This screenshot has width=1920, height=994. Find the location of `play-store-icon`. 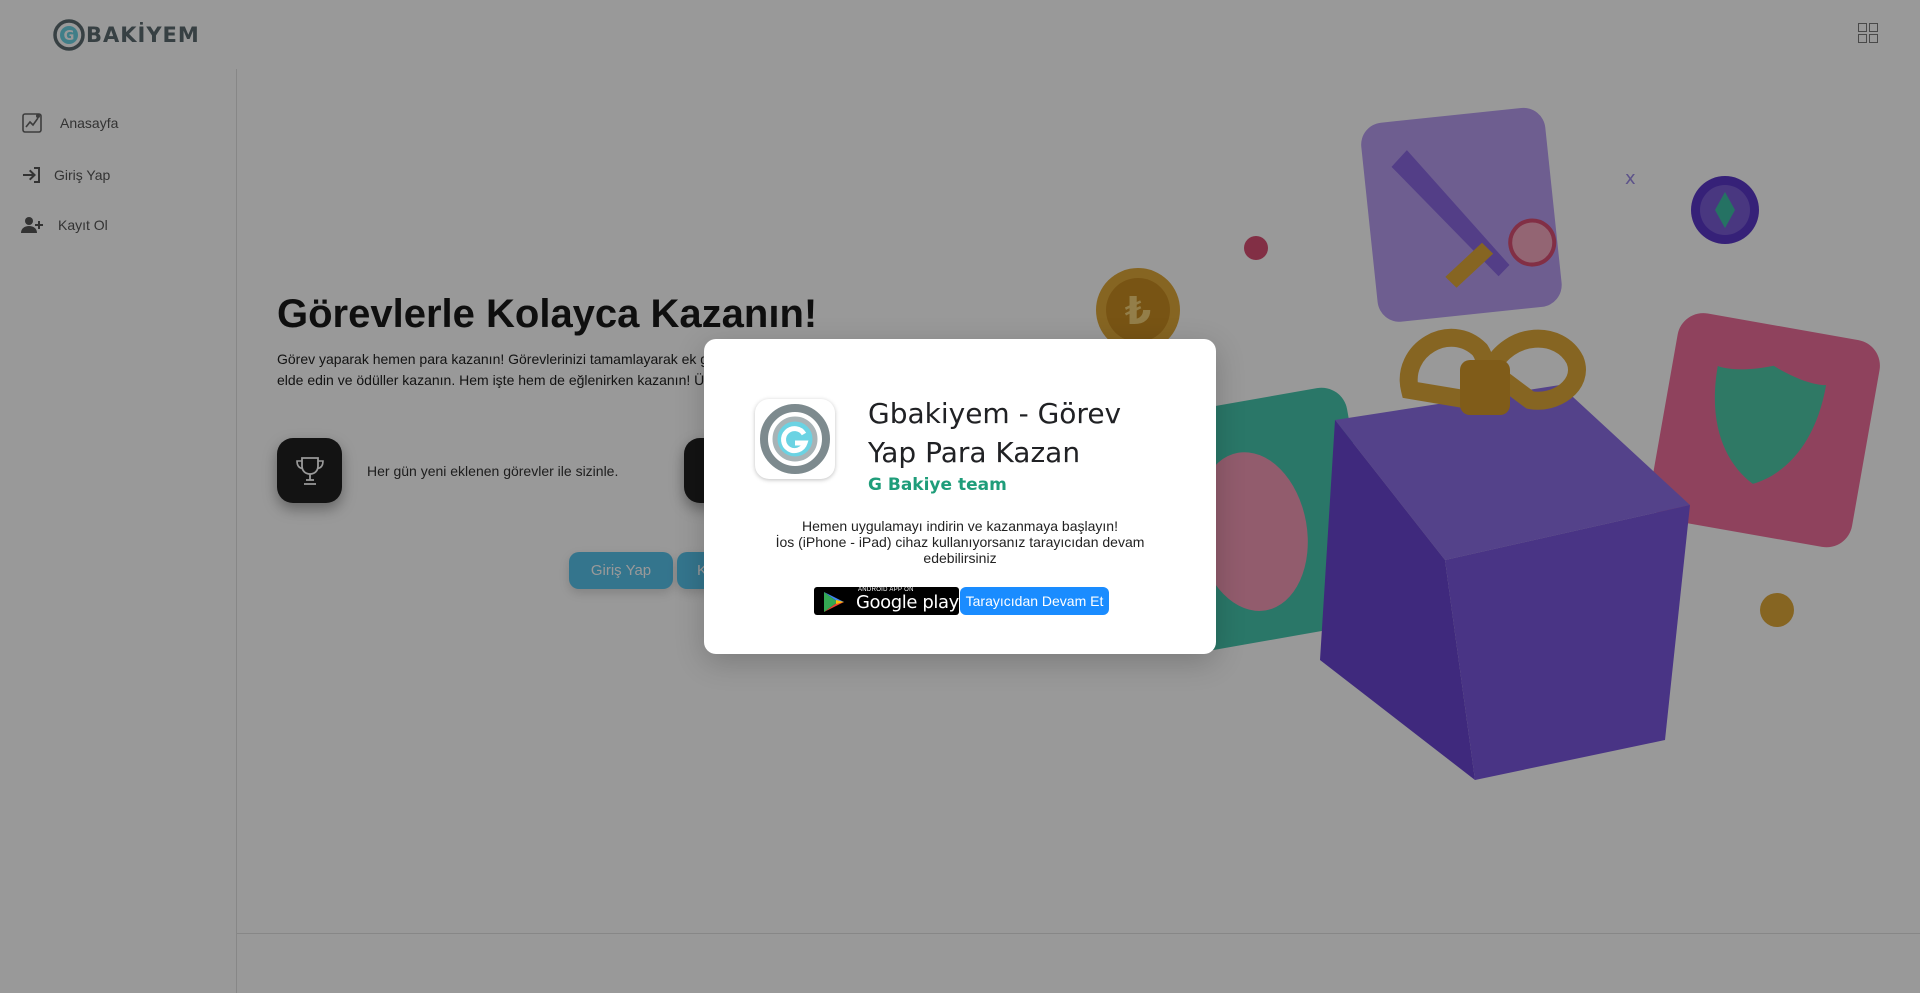

play-store-icon is located at coordinates (834, 602).